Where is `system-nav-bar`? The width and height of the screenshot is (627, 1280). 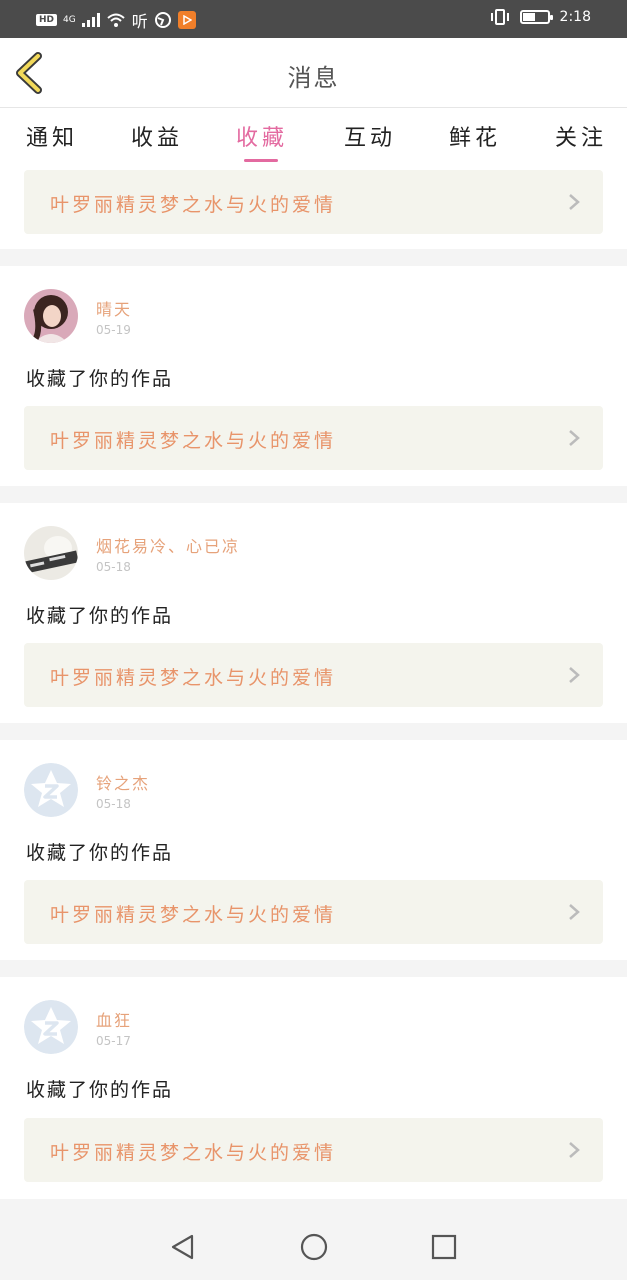 system-nav-bar is located at coordinates (313, 1246).